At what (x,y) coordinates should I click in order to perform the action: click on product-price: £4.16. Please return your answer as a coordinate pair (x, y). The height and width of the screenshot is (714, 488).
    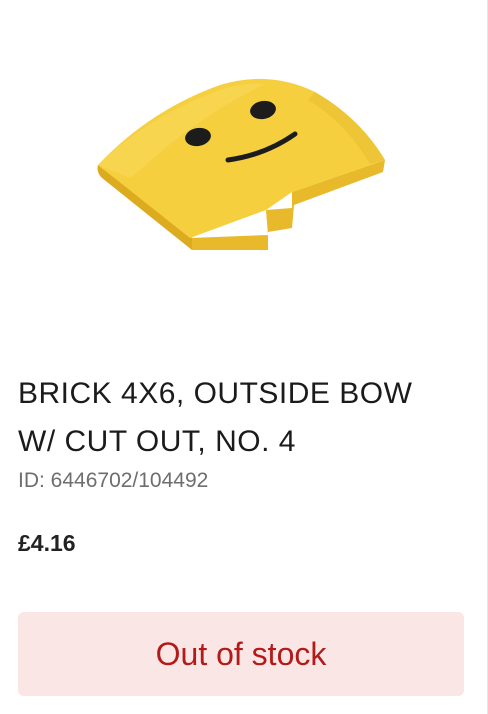
    Looking at the image, I should click on (47, 543).